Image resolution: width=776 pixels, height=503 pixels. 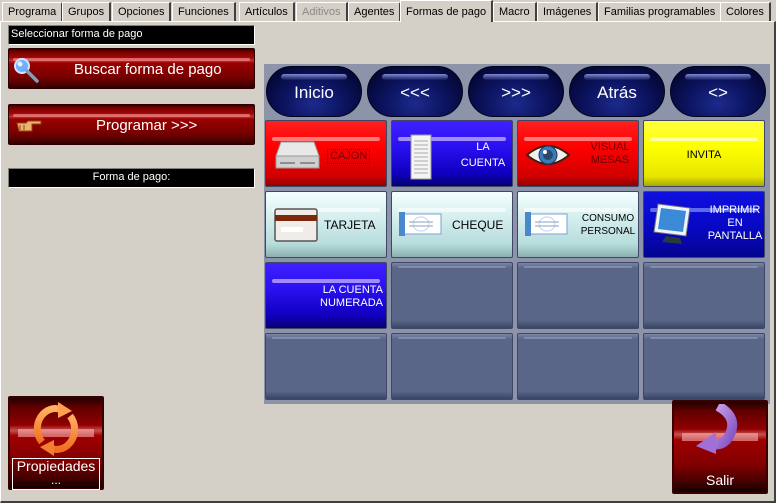 What do you see at coordinates (314, 91) in the screenshot?
I see `nav-home-button: Inicio` at bounding box center [314, 91].